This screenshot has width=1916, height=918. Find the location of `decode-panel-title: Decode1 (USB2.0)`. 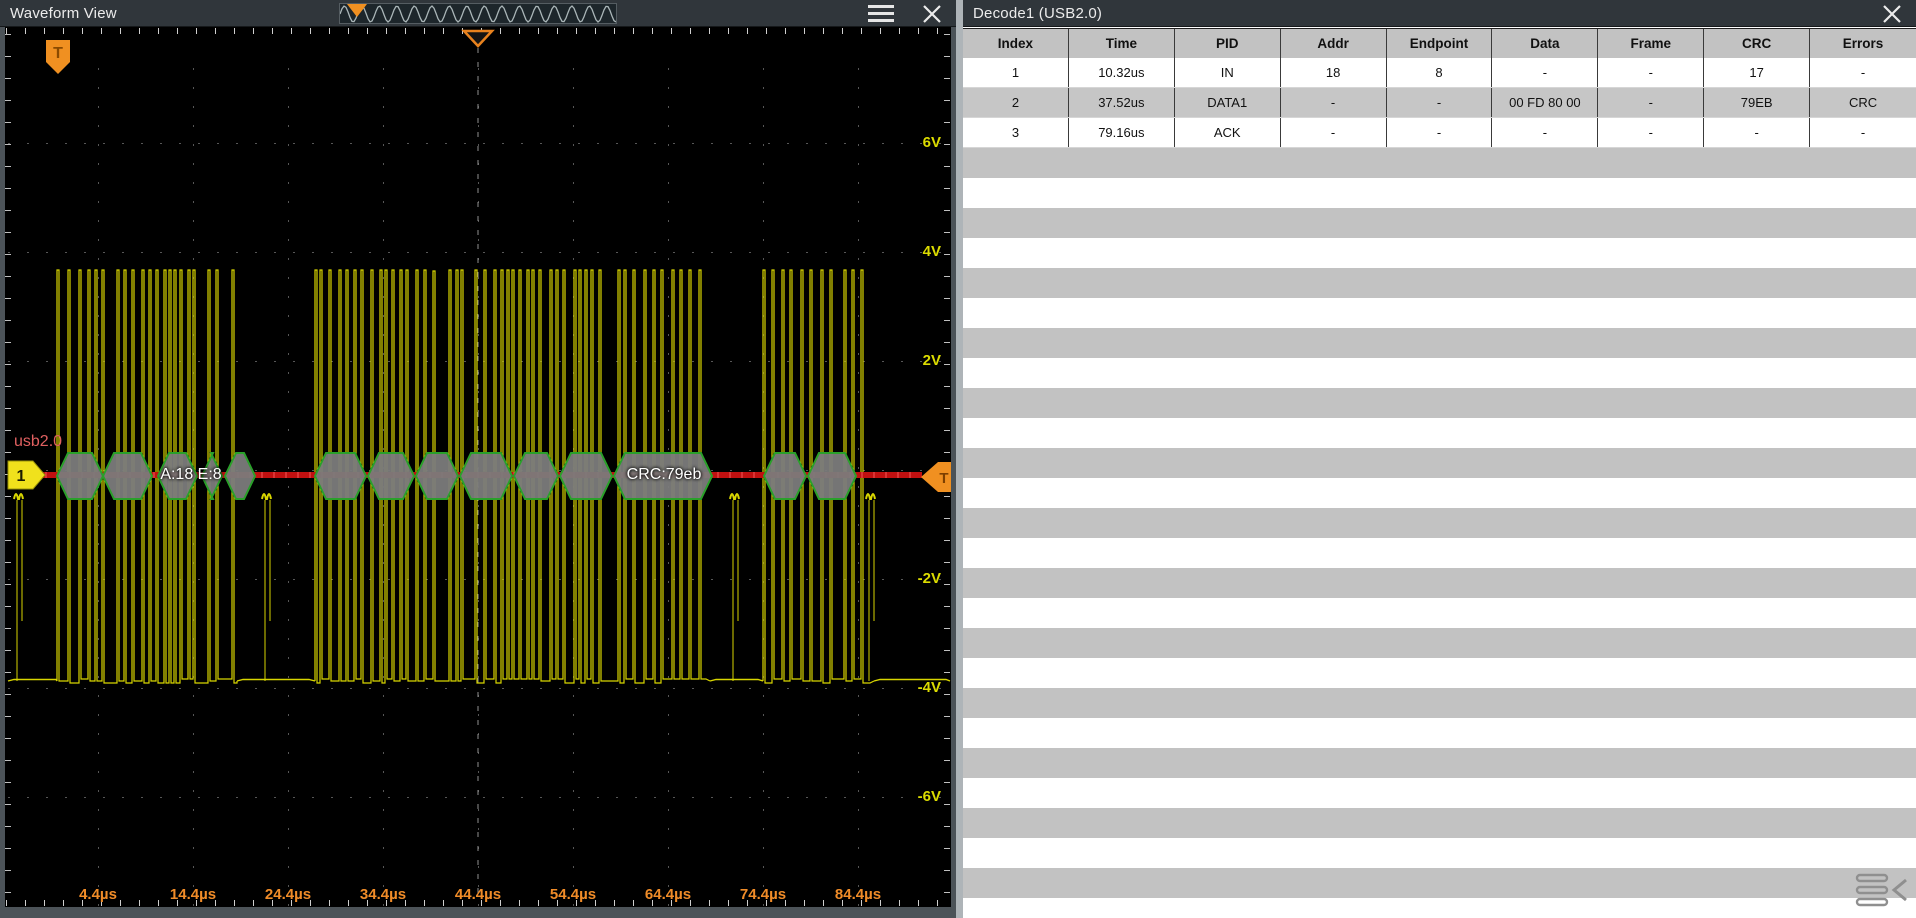

decode-panel-title: Decode1 (USB2.0) is located at coordinates (1038, 13).